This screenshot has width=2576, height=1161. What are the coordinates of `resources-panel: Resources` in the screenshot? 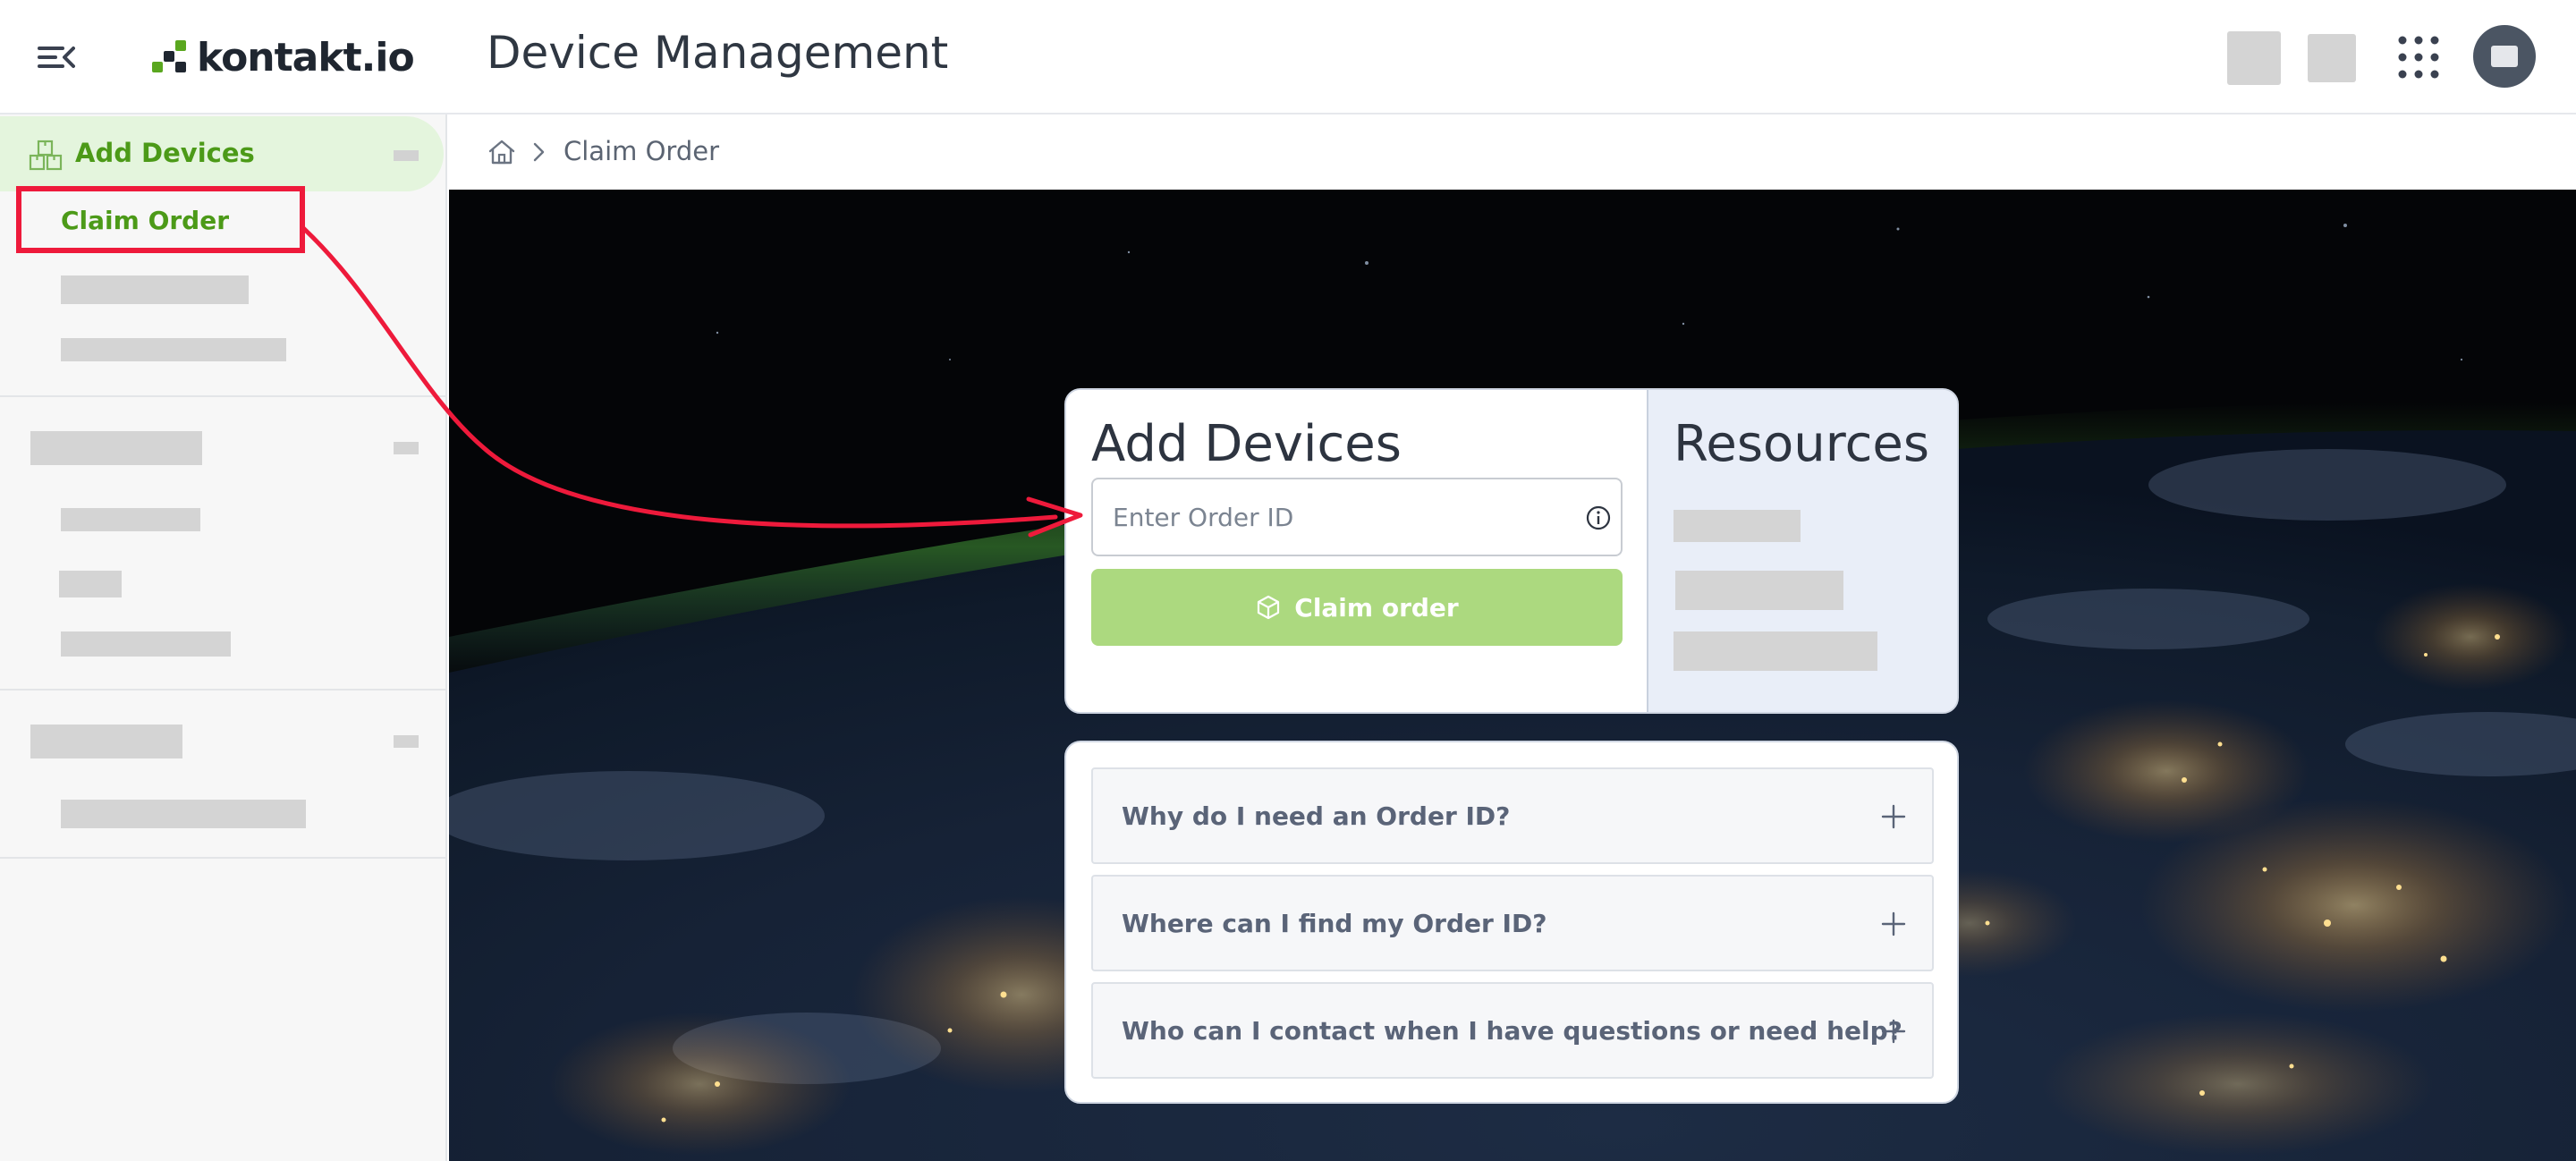 It's located at (1802, 551).